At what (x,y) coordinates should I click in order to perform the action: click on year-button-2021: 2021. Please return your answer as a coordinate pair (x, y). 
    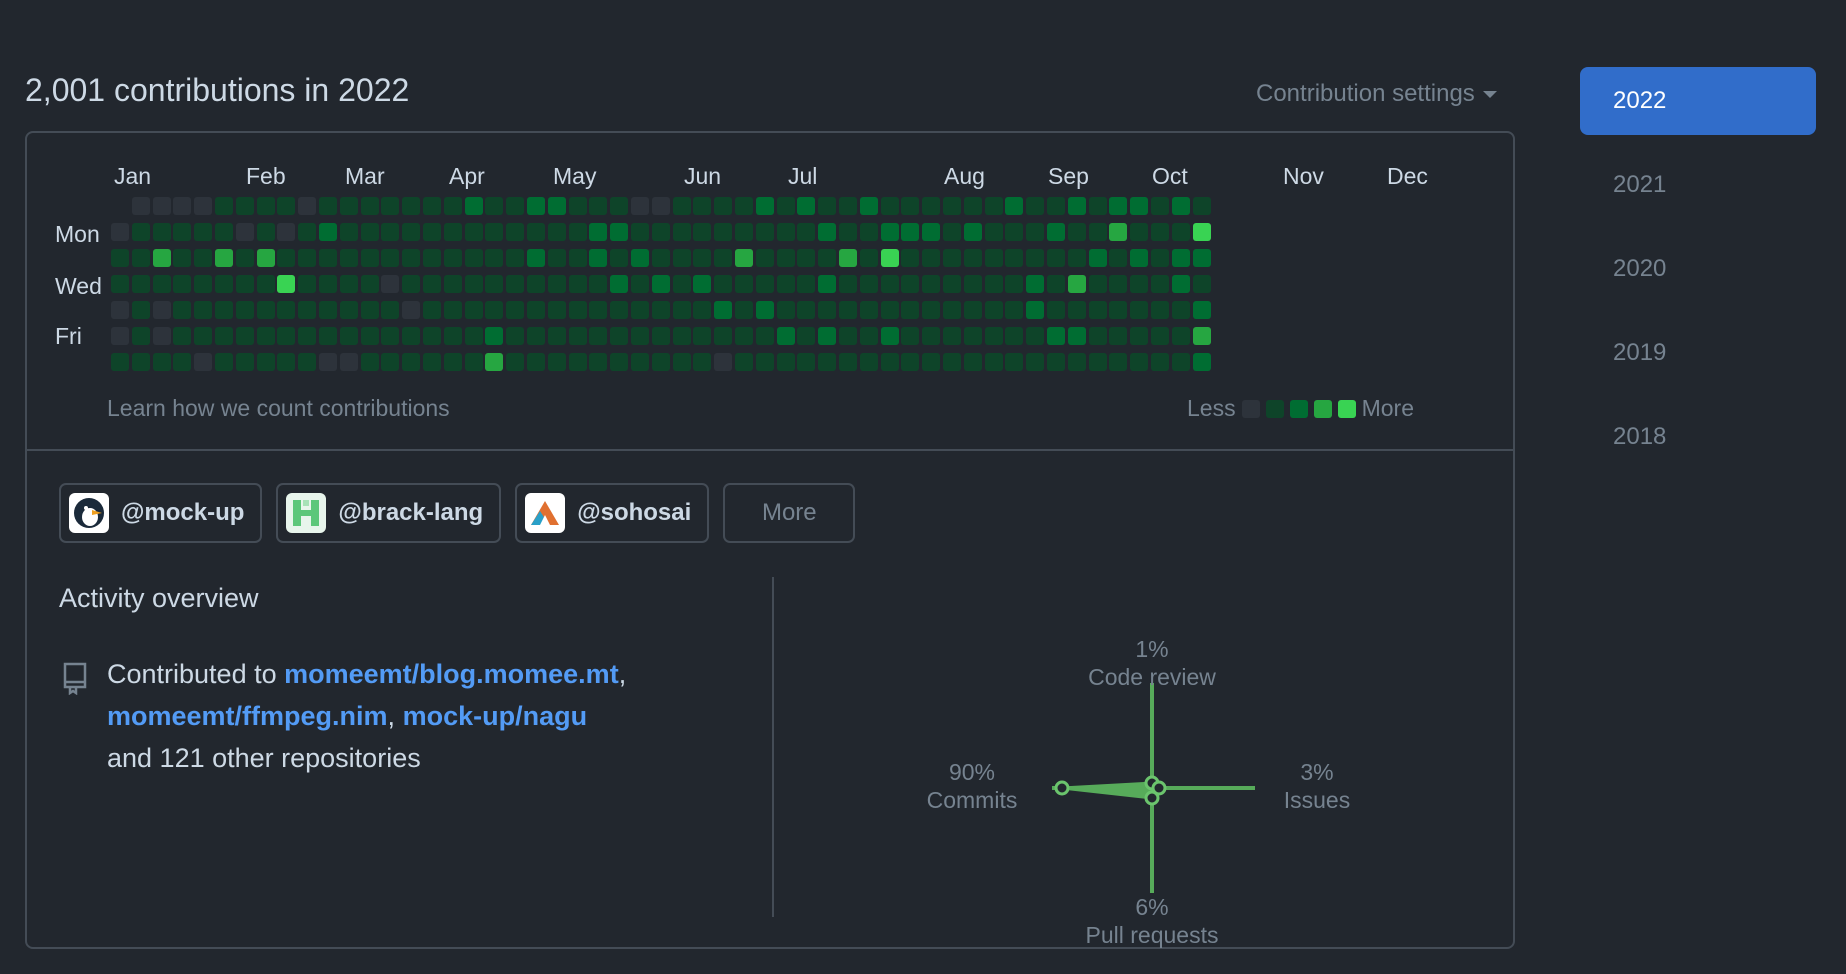
    Looking at the image, I should click on (1698, 185).